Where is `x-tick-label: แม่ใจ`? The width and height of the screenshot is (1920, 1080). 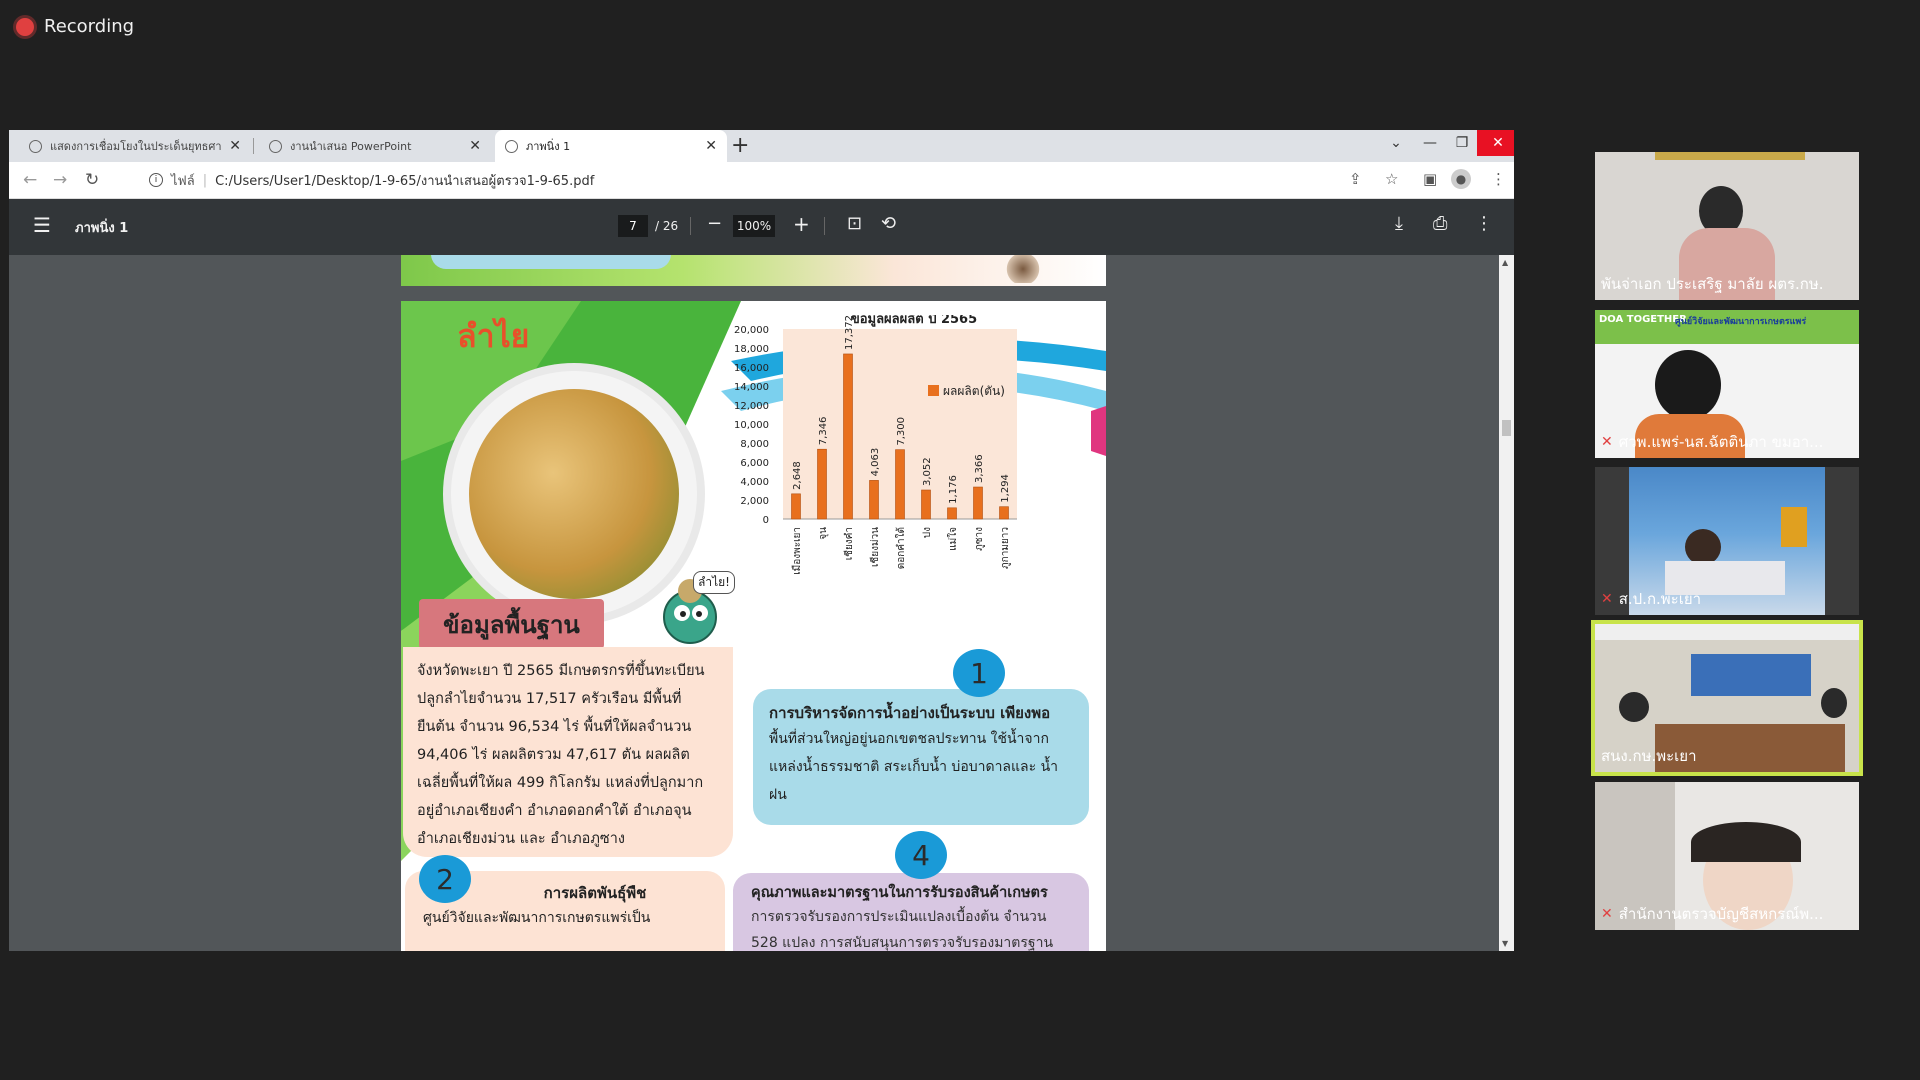 x-tick-label: แม่ใจ is located at coordinates (953, 539).